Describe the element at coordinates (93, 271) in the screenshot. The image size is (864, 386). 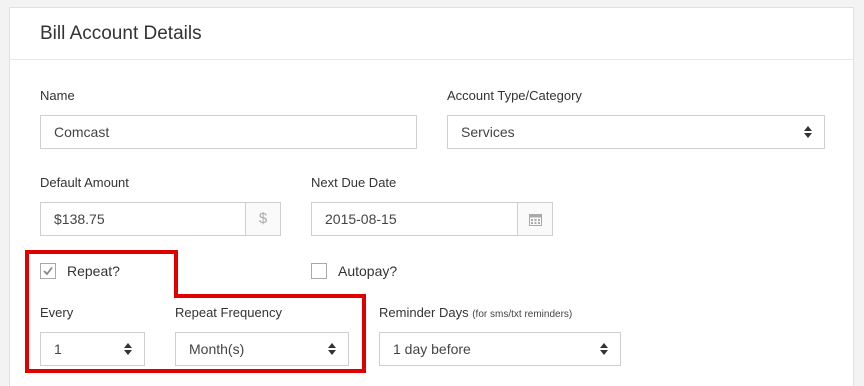
I see `repeat-label: Repeat?` at that location.